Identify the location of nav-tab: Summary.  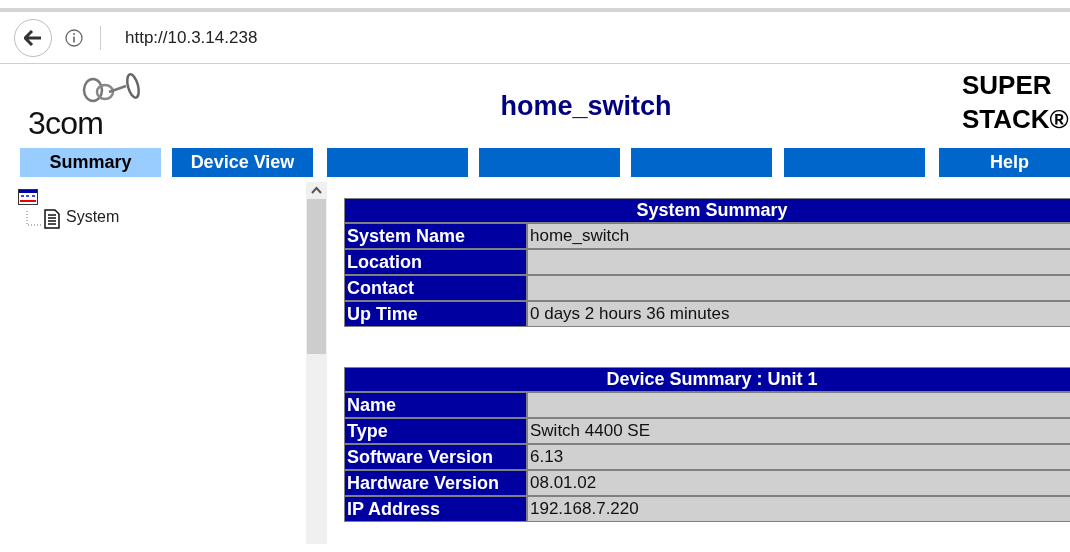
(90, 162).